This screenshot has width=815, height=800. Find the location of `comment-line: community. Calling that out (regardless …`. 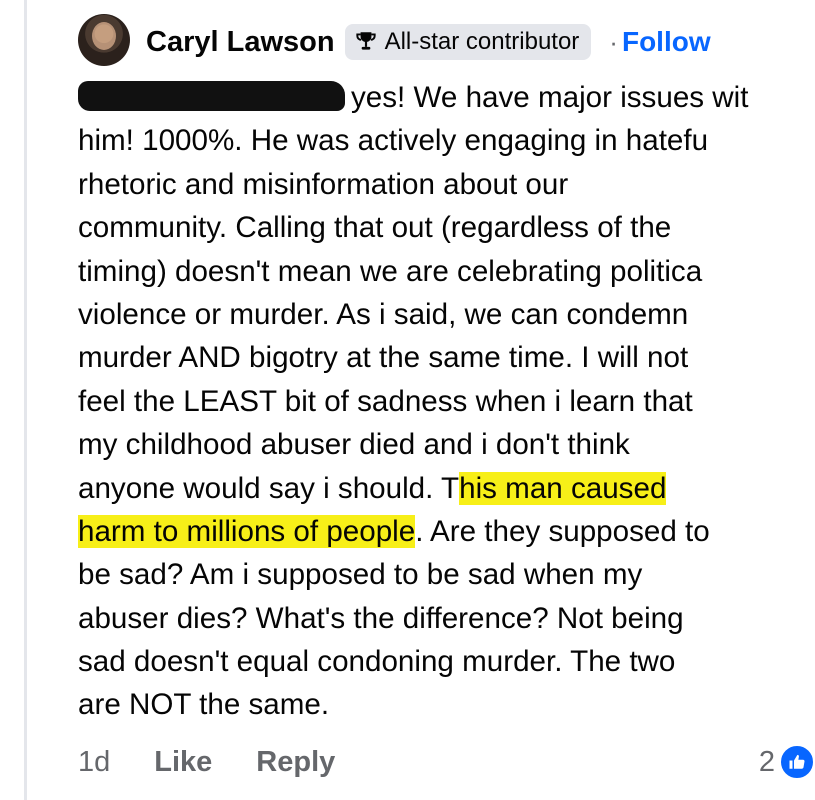

comment-line: community. Calling that out (regardless … is located at coordinates (375, 228).